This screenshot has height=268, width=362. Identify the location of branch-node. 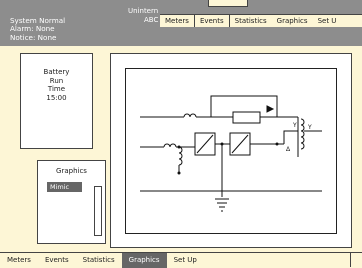
(179, 173).